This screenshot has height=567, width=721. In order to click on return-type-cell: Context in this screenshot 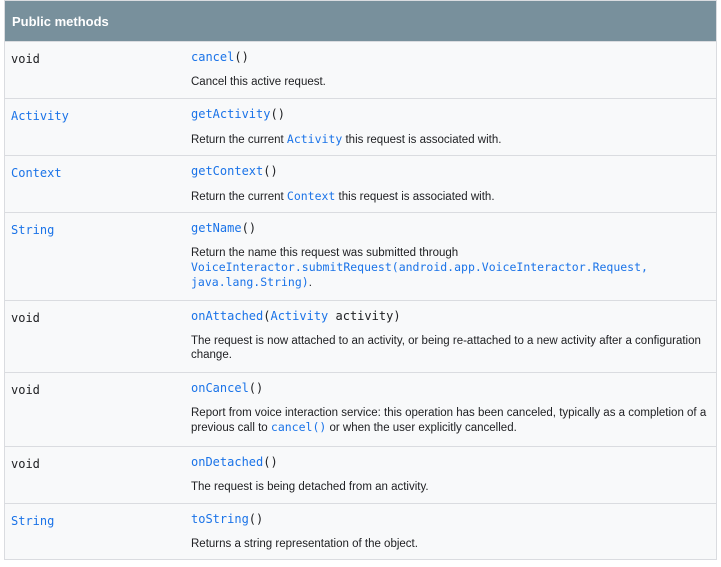, I will do `click(94, 184)`.